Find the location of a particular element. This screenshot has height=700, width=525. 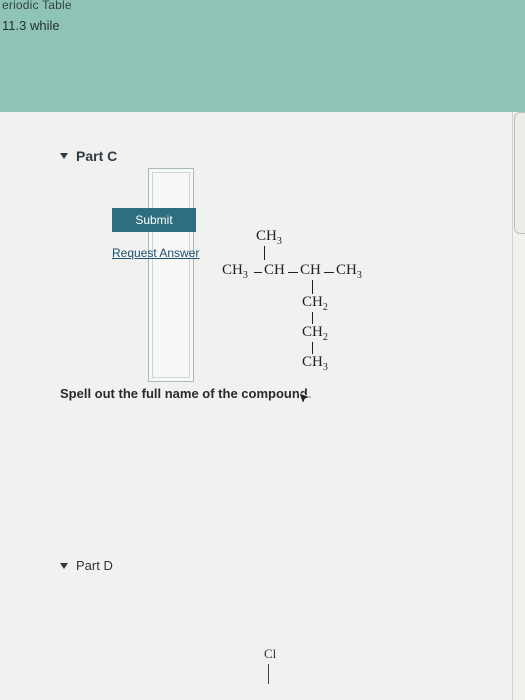

part-c-header: Part C is located at coordinates (88, 156).